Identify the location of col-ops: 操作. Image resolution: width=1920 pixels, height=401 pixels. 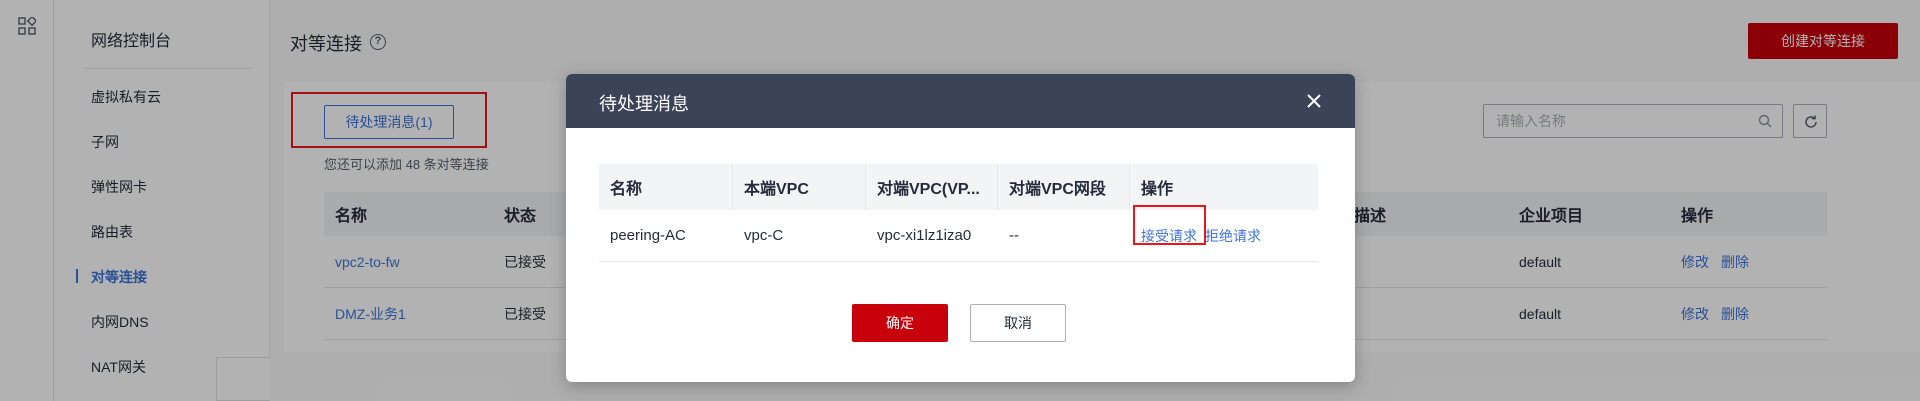
(1157, 189).